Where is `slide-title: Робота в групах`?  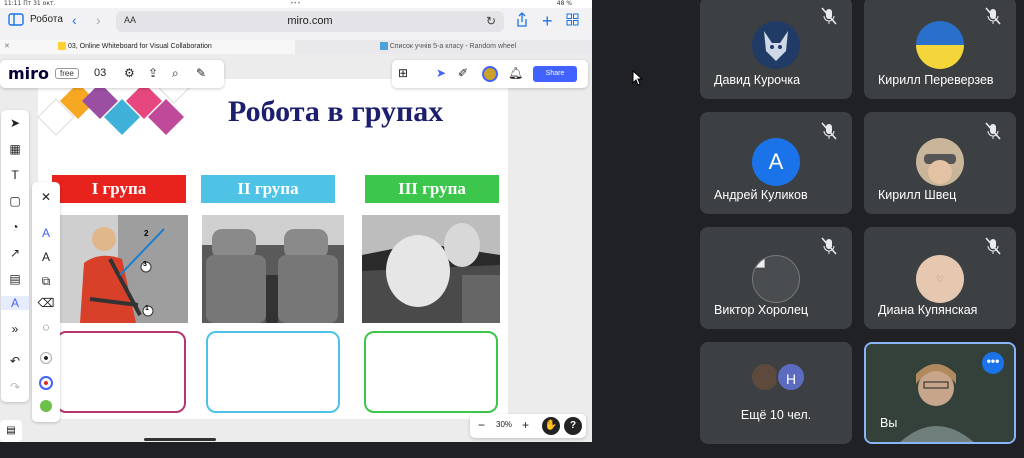
slide-title: Робота в групах is located at coordinates (336, 111).